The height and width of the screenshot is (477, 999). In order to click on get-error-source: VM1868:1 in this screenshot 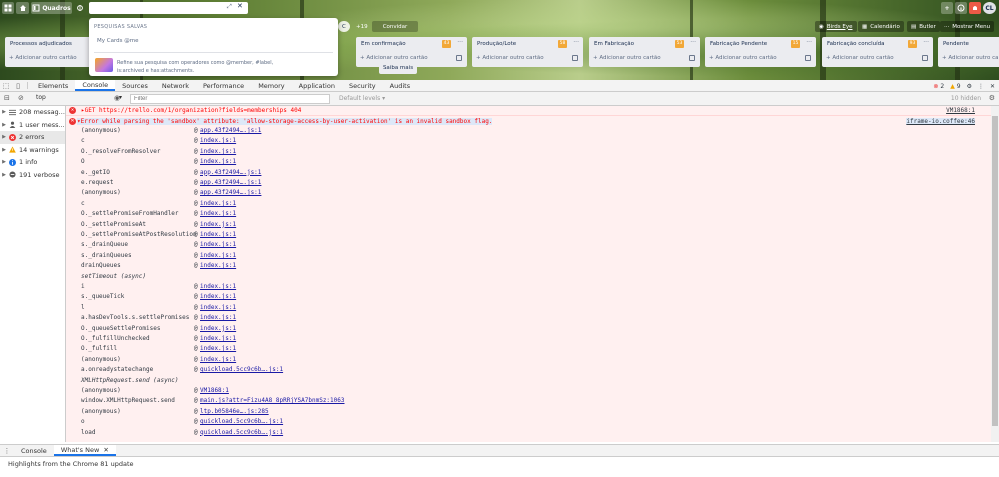, I will do `click(960, 110)`.